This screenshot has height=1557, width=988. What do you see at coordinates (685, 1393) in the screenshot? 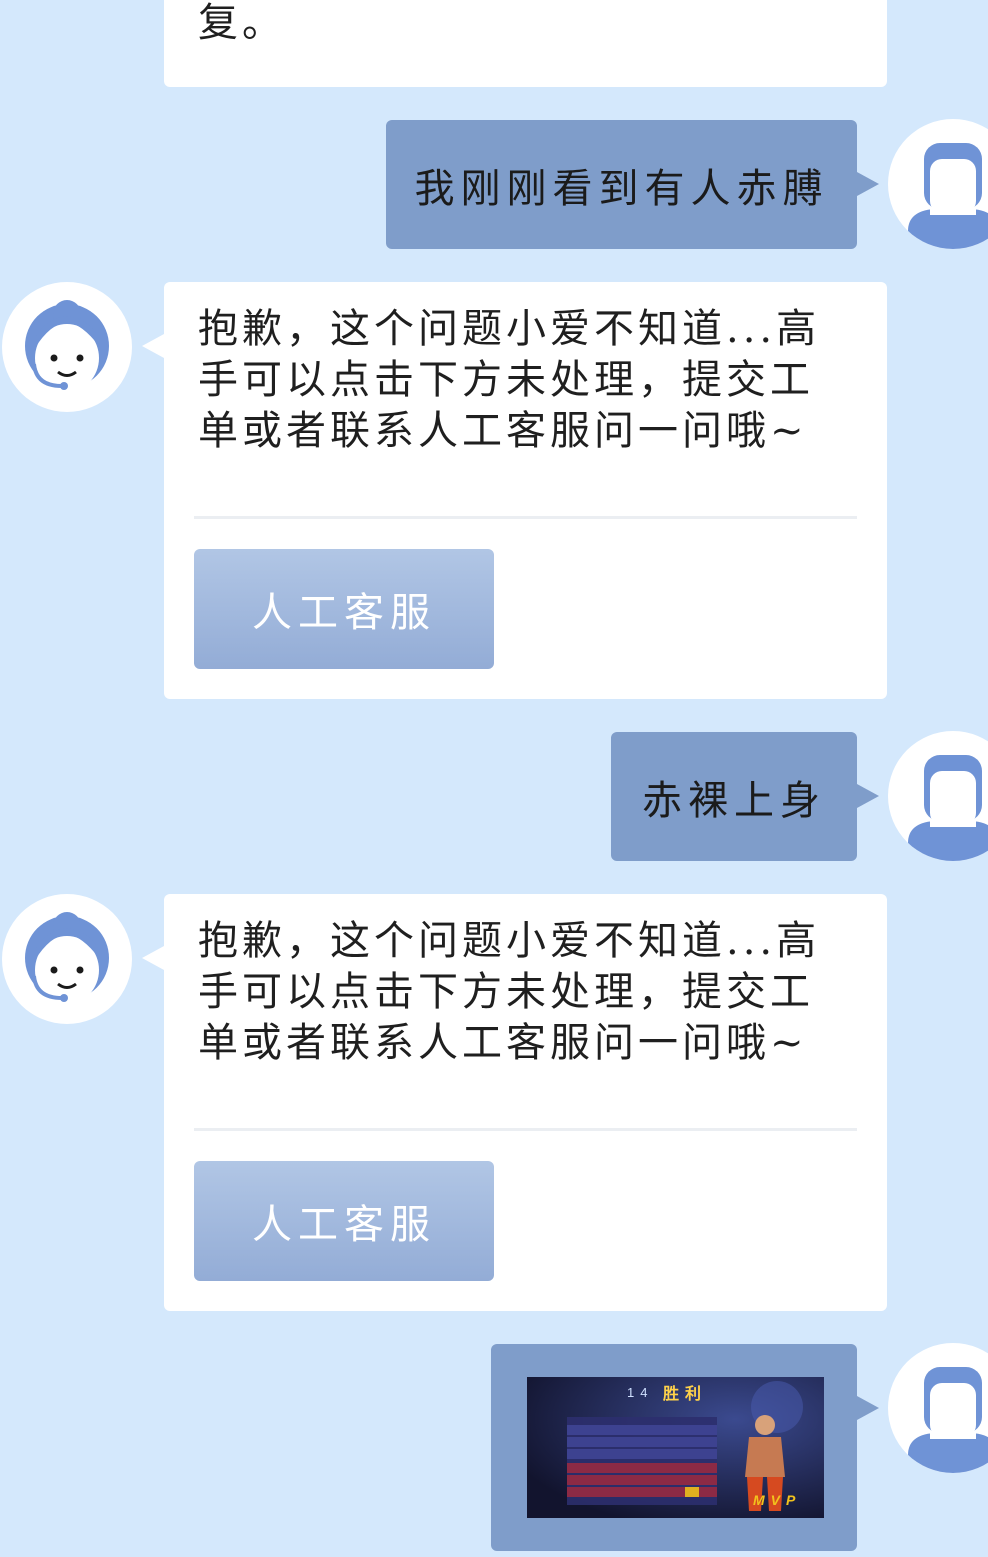
I see `victory-title: 胜利` at bounding box center [685, 1393].